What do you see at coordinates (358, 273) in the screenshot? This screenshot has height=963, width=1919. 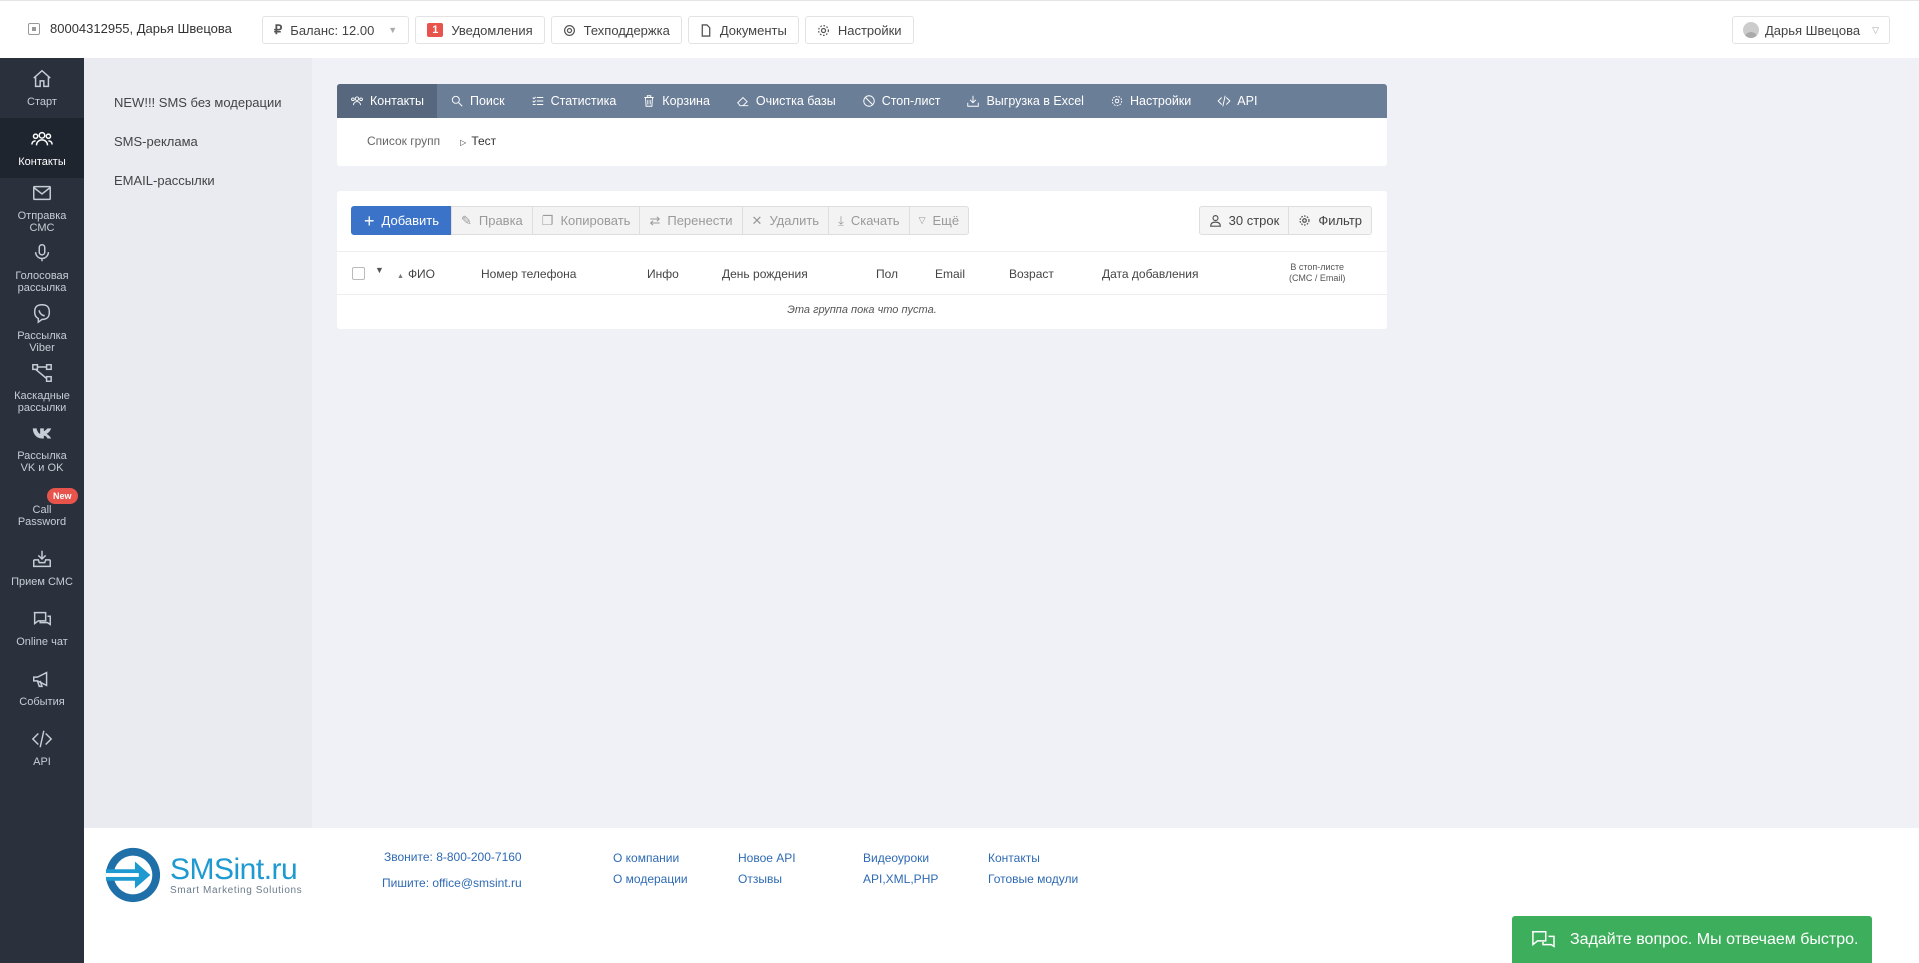 I see `select-all-checkbox` at bounding box center [358, 273].